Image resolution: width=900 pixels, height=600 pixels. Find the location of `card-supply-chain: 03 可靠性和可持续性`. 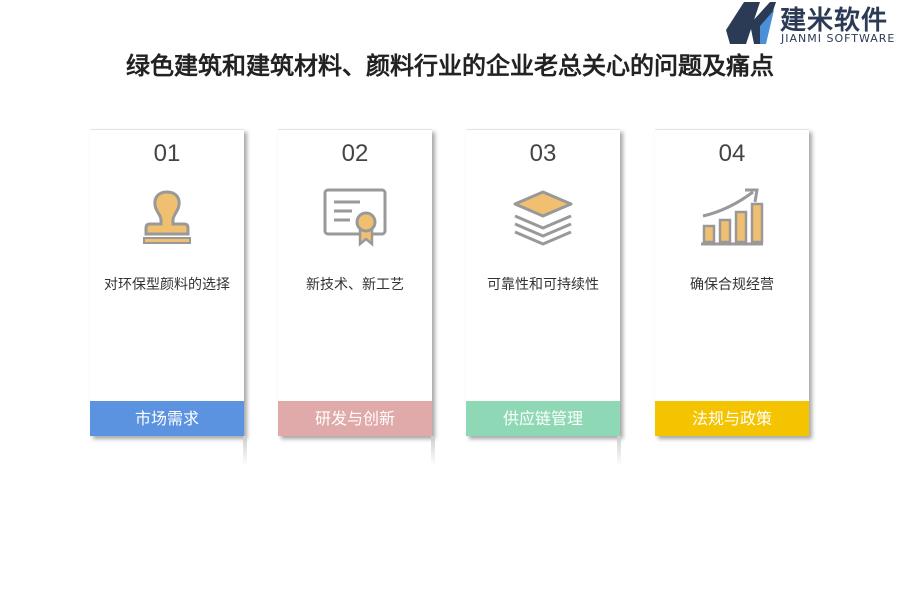

card-supply-chain: 03 可靠性和可持续性 is located at coordinates (543, 282).